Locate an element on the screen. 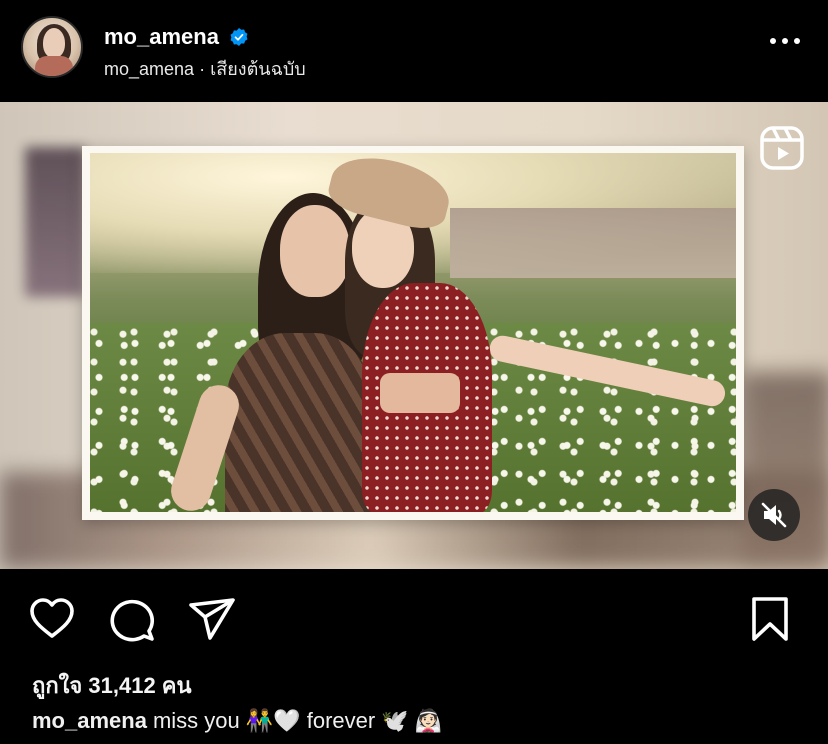 This screenshot has height=744, width=828. caption-text: miss you 👫🤍 forever 🕊️ 👰🏻 is located at coordinates (297, 720).